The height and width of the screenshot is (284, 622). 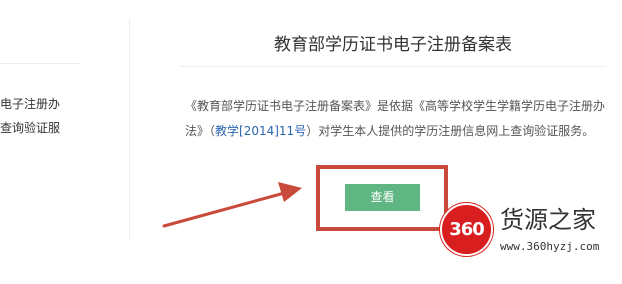 I want to click on view-button: 查看, so click(x=382, y=197).